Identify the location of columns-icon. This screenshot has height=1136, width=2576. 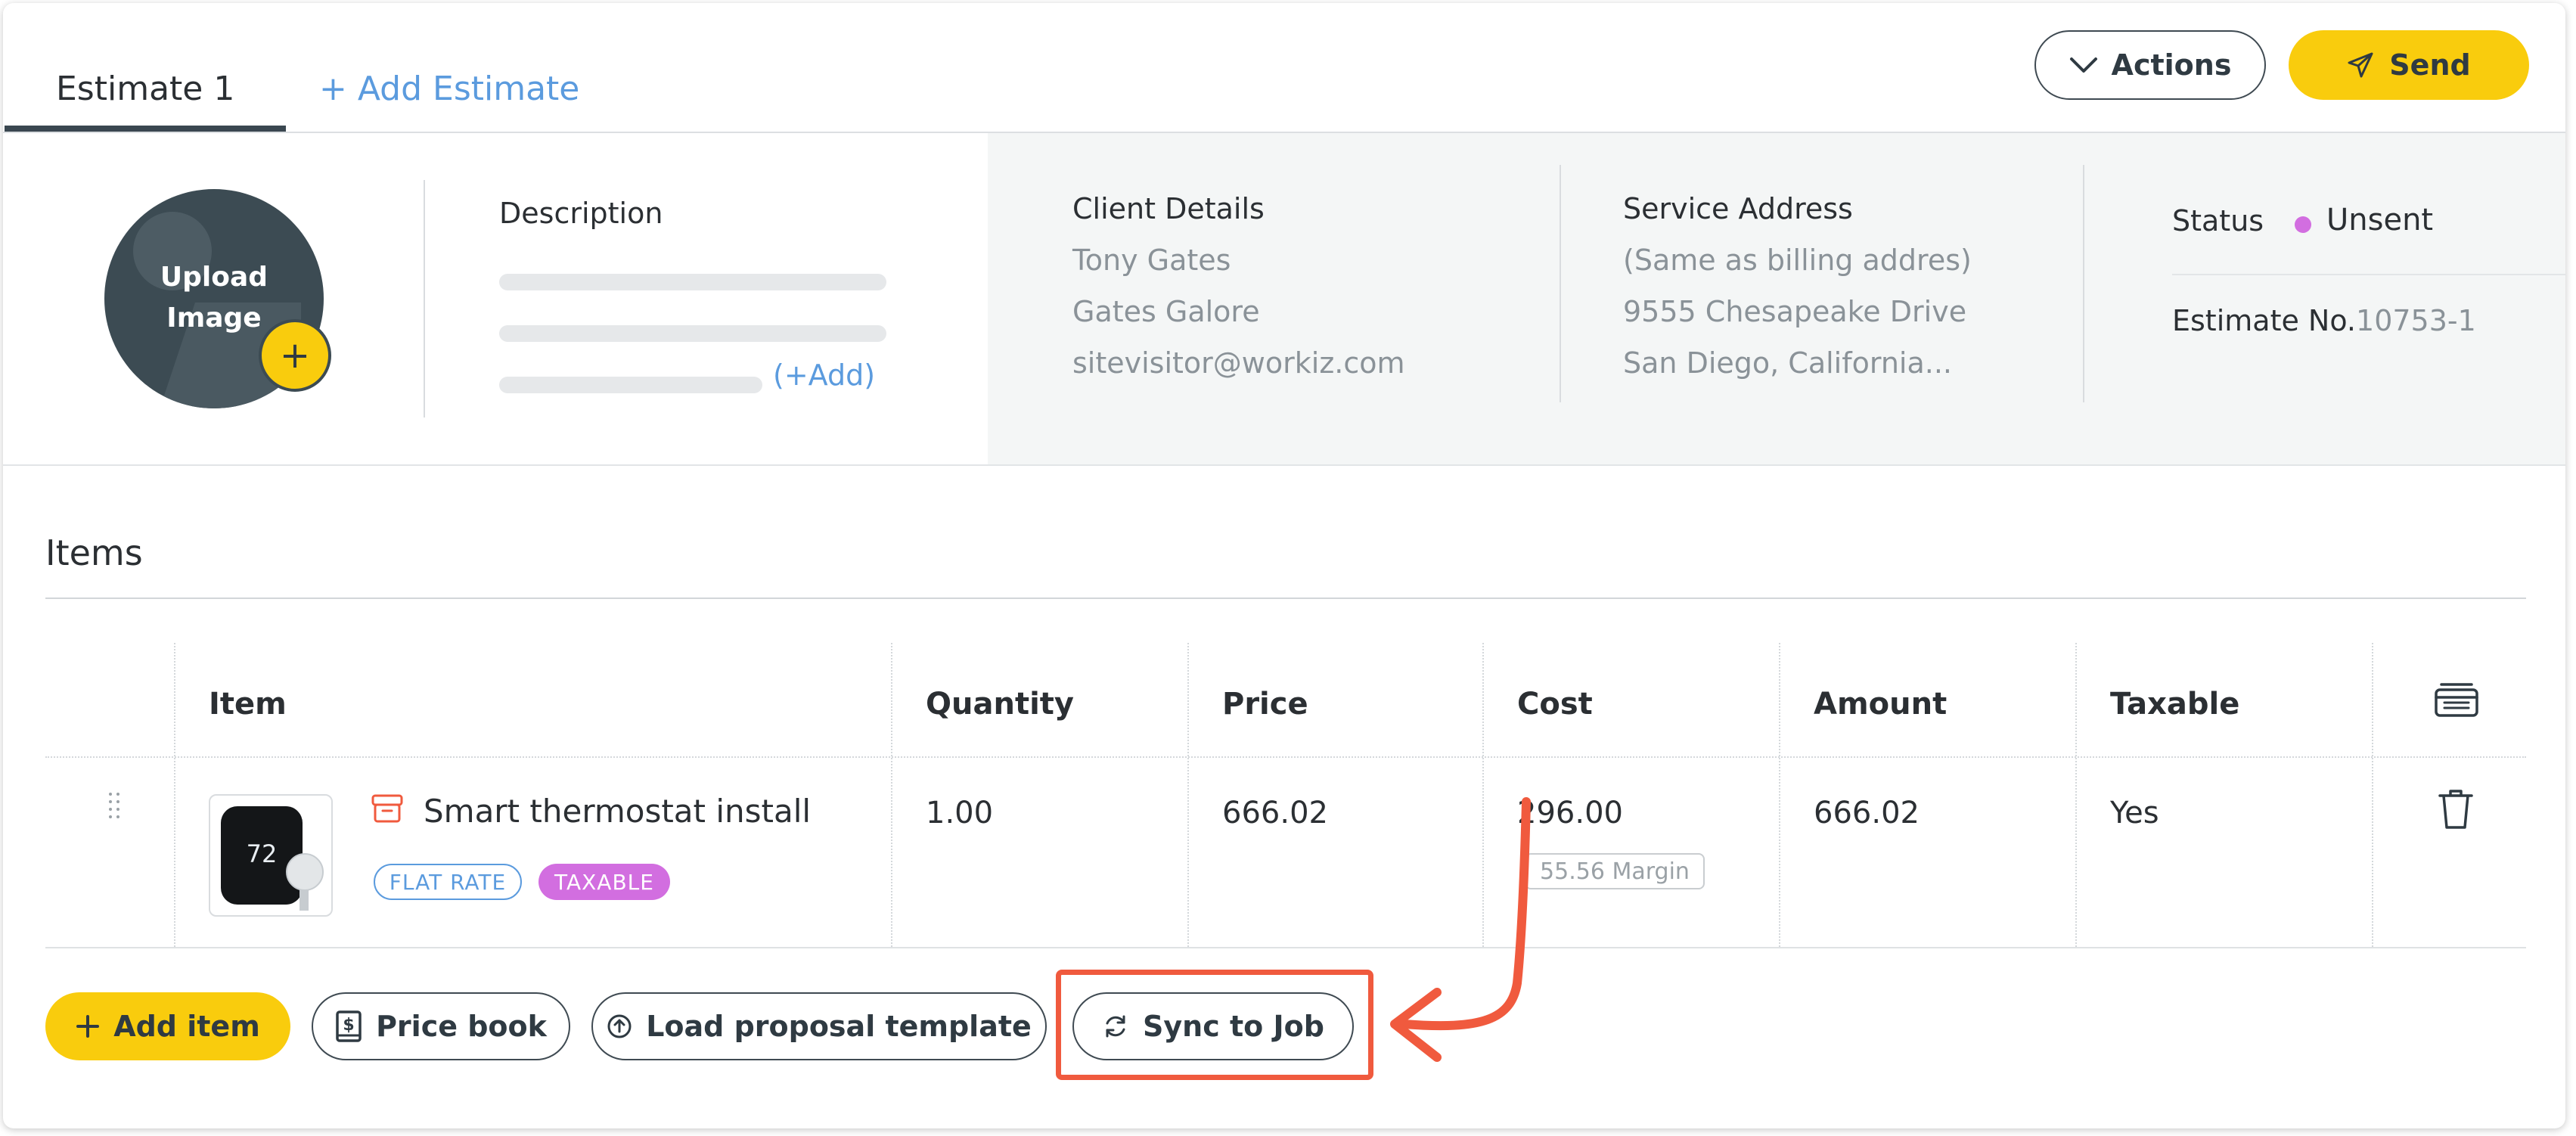
(2456, 700).